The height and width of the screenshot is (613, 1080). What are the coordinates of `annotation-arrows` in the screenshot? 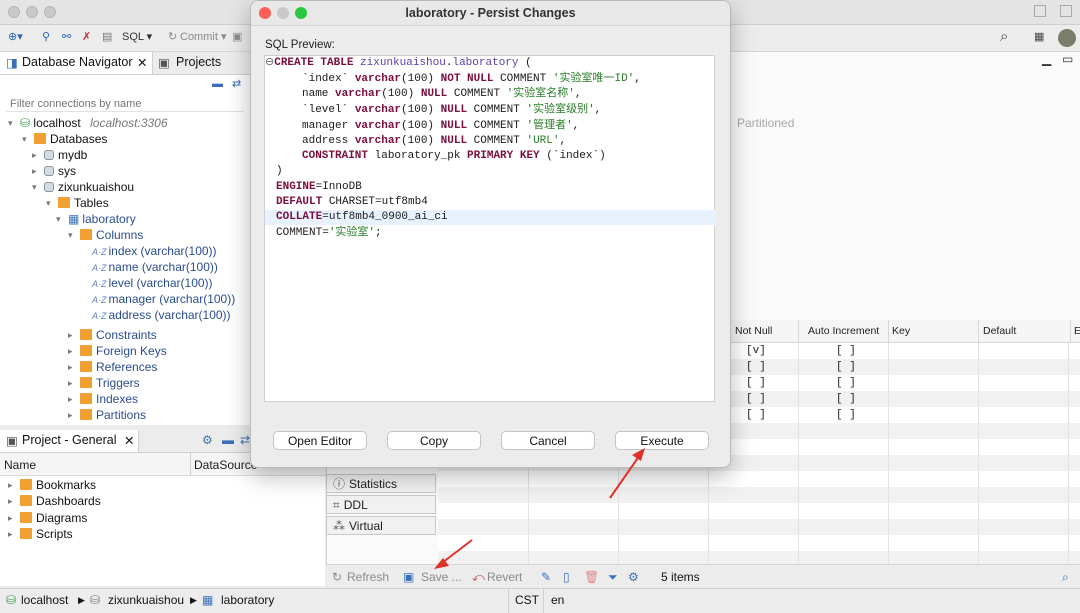 It's located at (539, 508).